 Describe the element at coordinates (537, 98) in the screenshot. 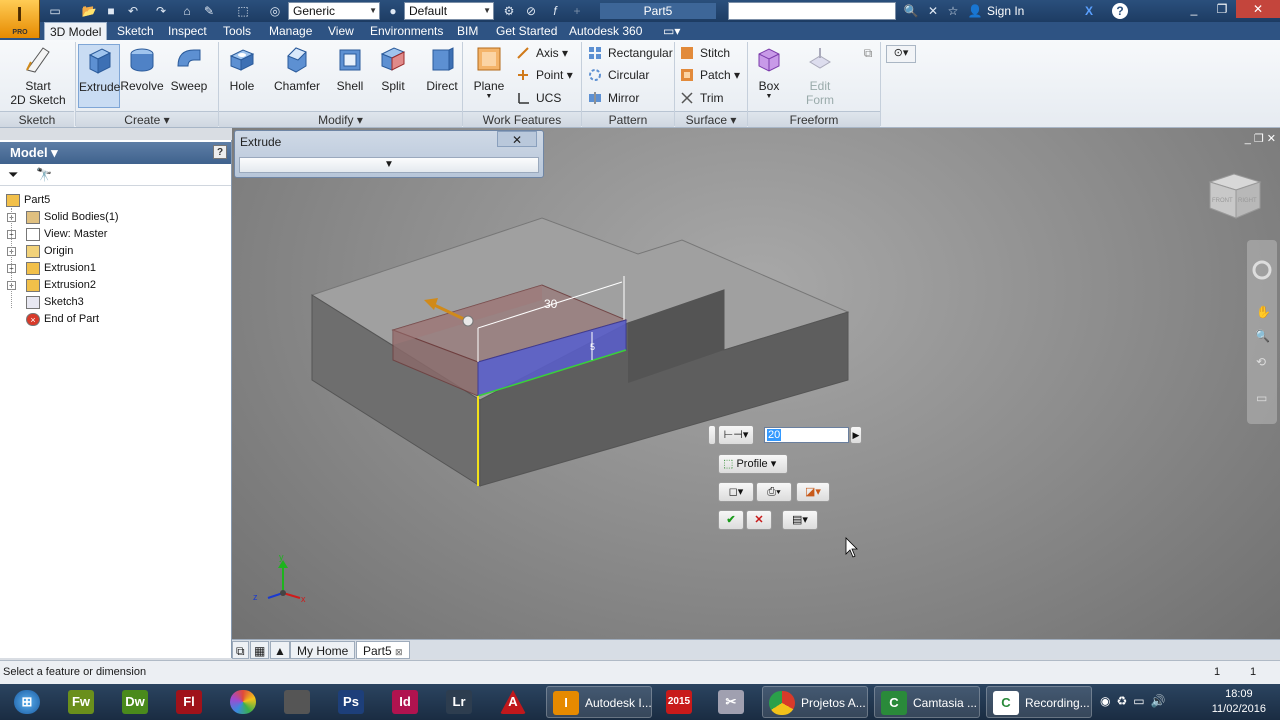

I see `ucs-button: UCS` at that location.